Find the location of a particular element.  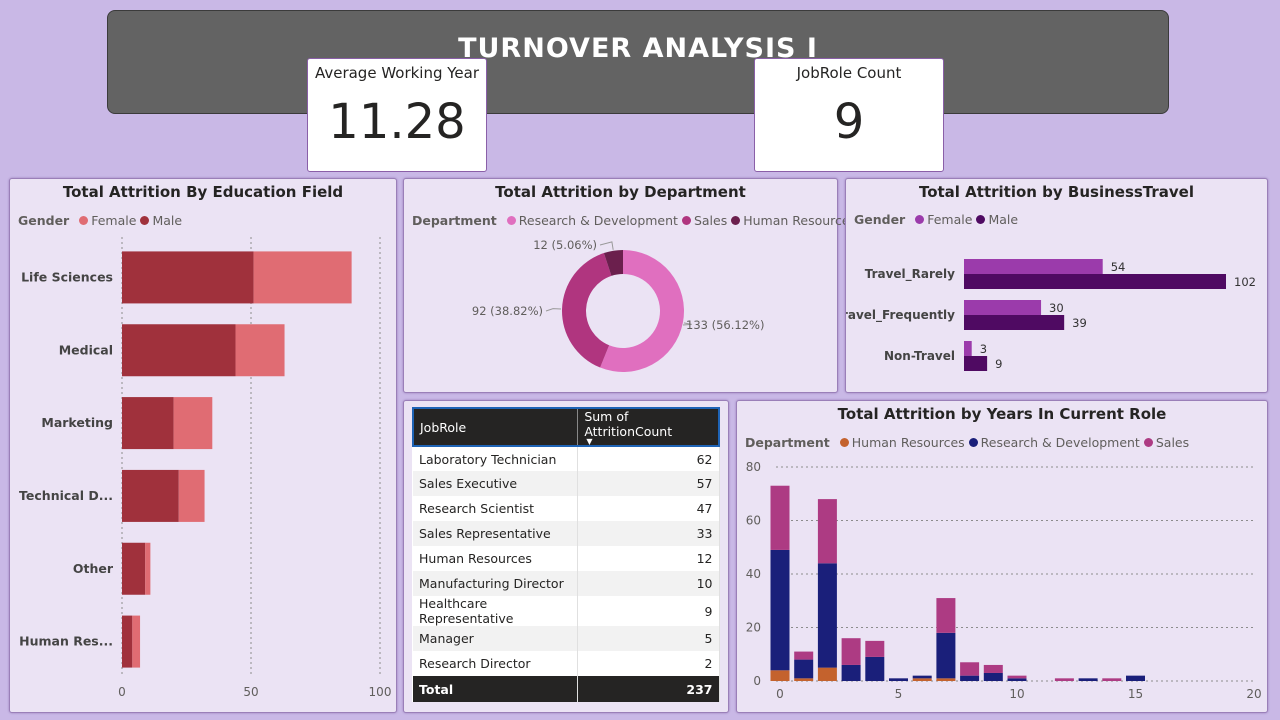

jobrole-cell: Manager is located at coordinates (496, 638).